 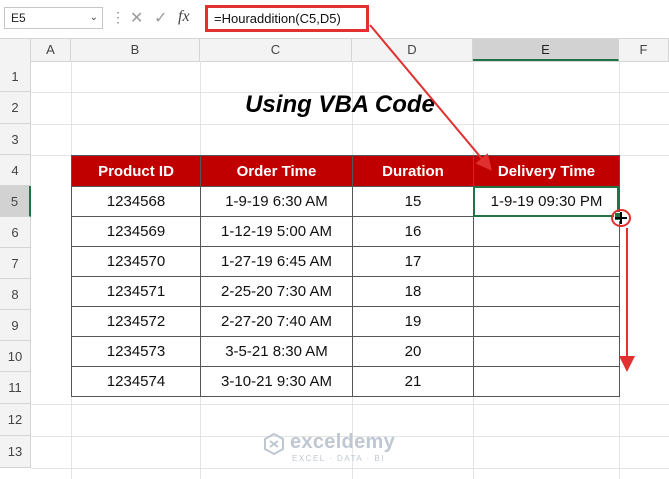 I want to click on table-row: 1234574 3-10-21 9:30 AM 21, so click(x=345, y=381).